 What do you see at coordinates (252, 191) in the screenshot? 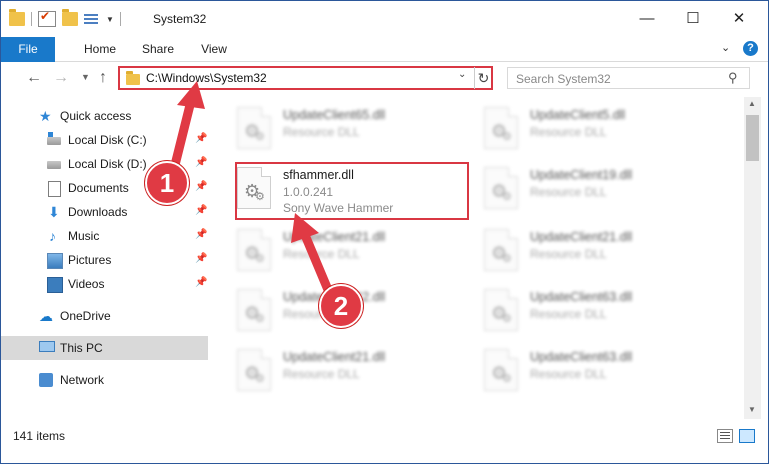
I see `annotation-arrows` at bounding box center [252, 191].